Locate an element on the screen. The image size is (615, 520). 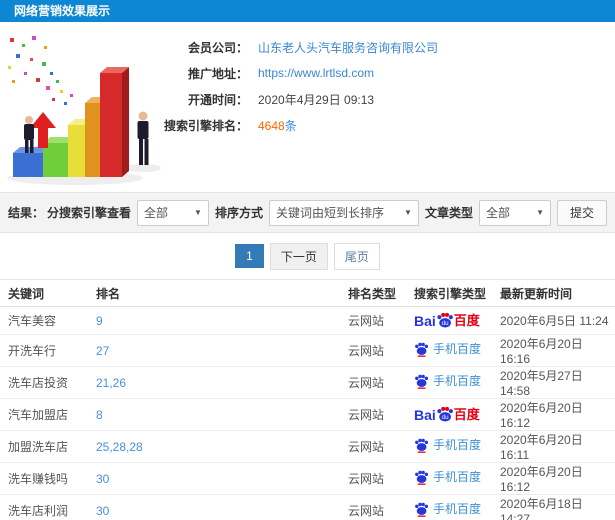
open-time-label: 开通时间： is located at coordinates (217, 99).